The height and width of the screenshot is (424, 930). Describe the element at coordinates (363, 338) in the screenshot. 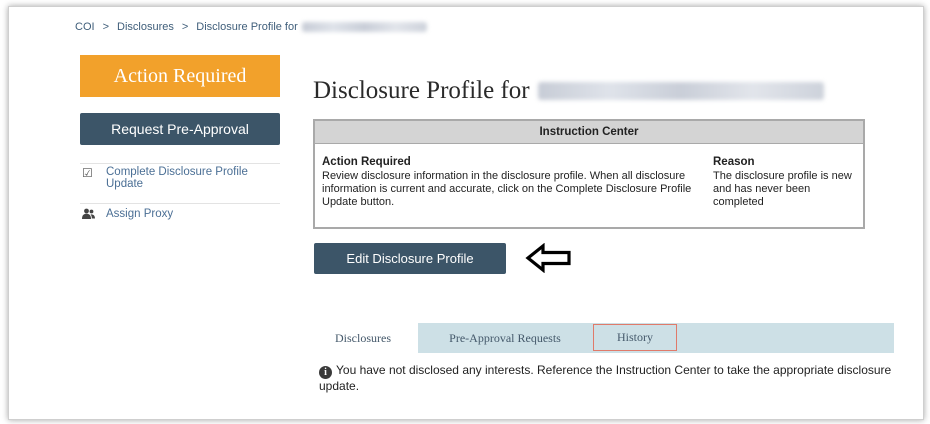

I see `tab-disclosures: Disclosures` at that location.